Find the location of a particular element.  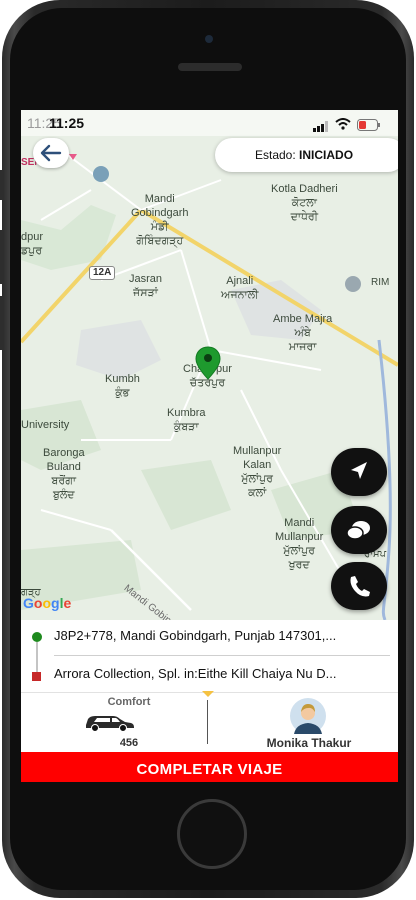

navigation-arrow-icon is located at coordinates (359, 470).